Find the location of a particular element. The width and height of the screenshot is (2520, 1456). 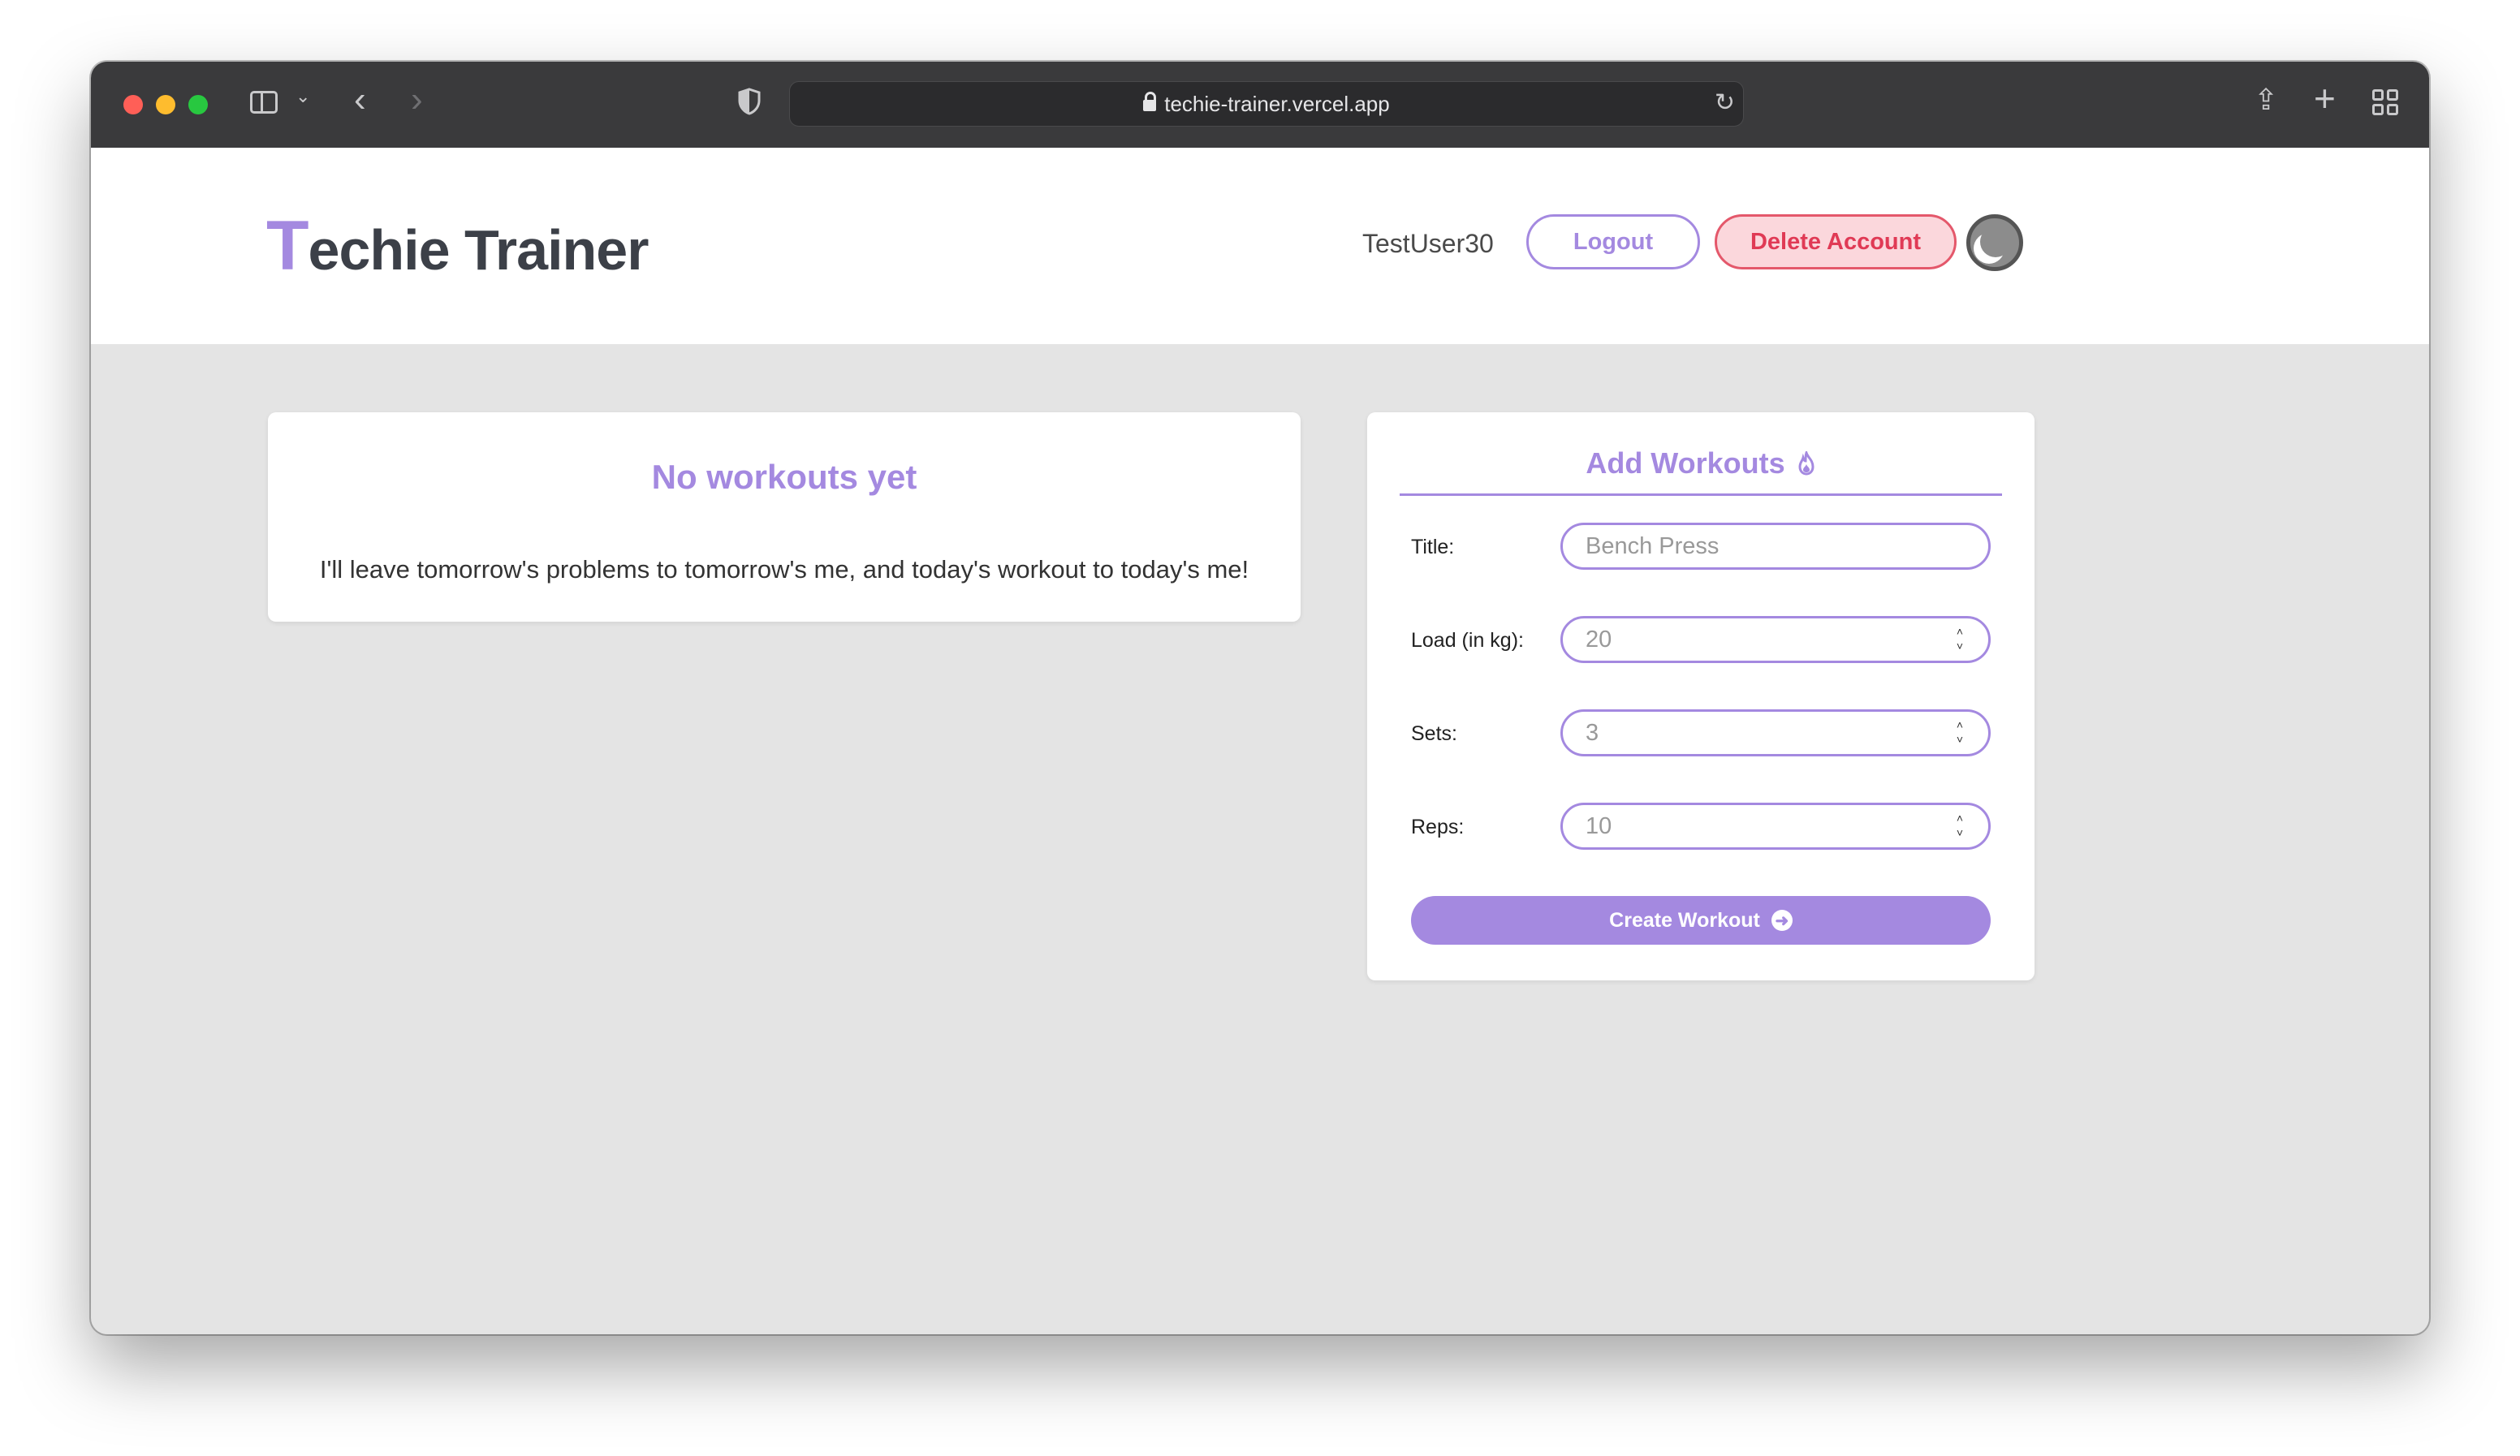

load-stepper: ˄ ˅ is located at coordinates (1960, 640).